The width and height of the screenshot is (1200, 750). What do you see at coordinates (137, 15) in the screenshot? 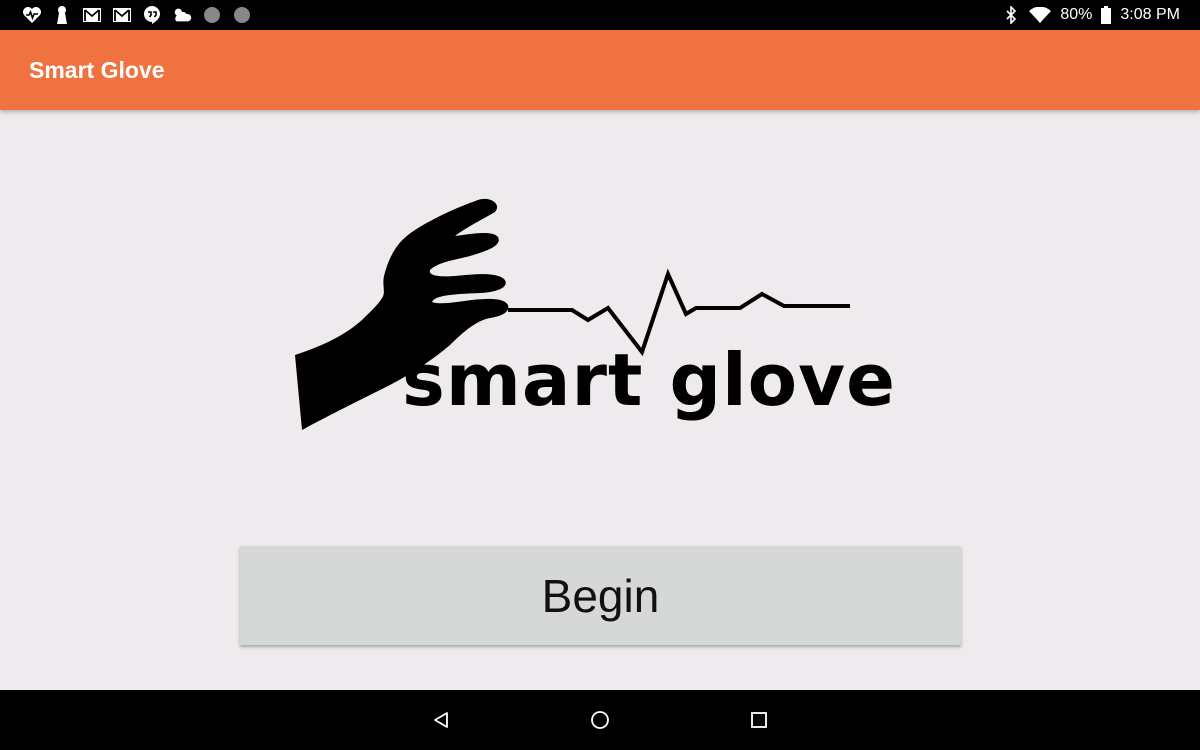
I see `notification-icons` at bounding box center [137, 15].